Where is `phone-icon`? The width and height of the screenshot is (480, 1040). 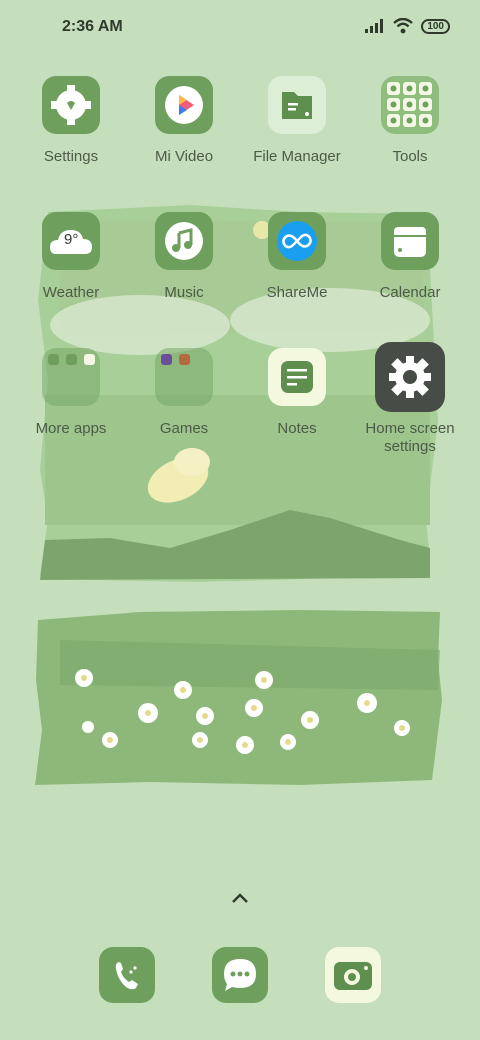
phone-icon is located at coordinates (126, 976).